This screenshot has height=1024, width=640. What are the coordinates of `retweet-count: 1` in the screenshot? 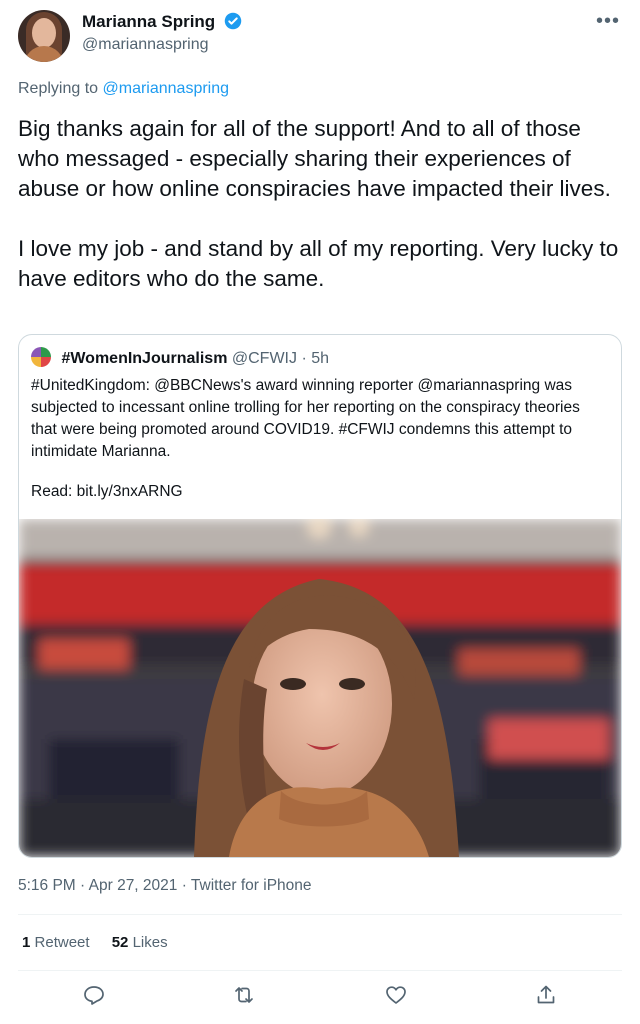 It's located at (26, 942).